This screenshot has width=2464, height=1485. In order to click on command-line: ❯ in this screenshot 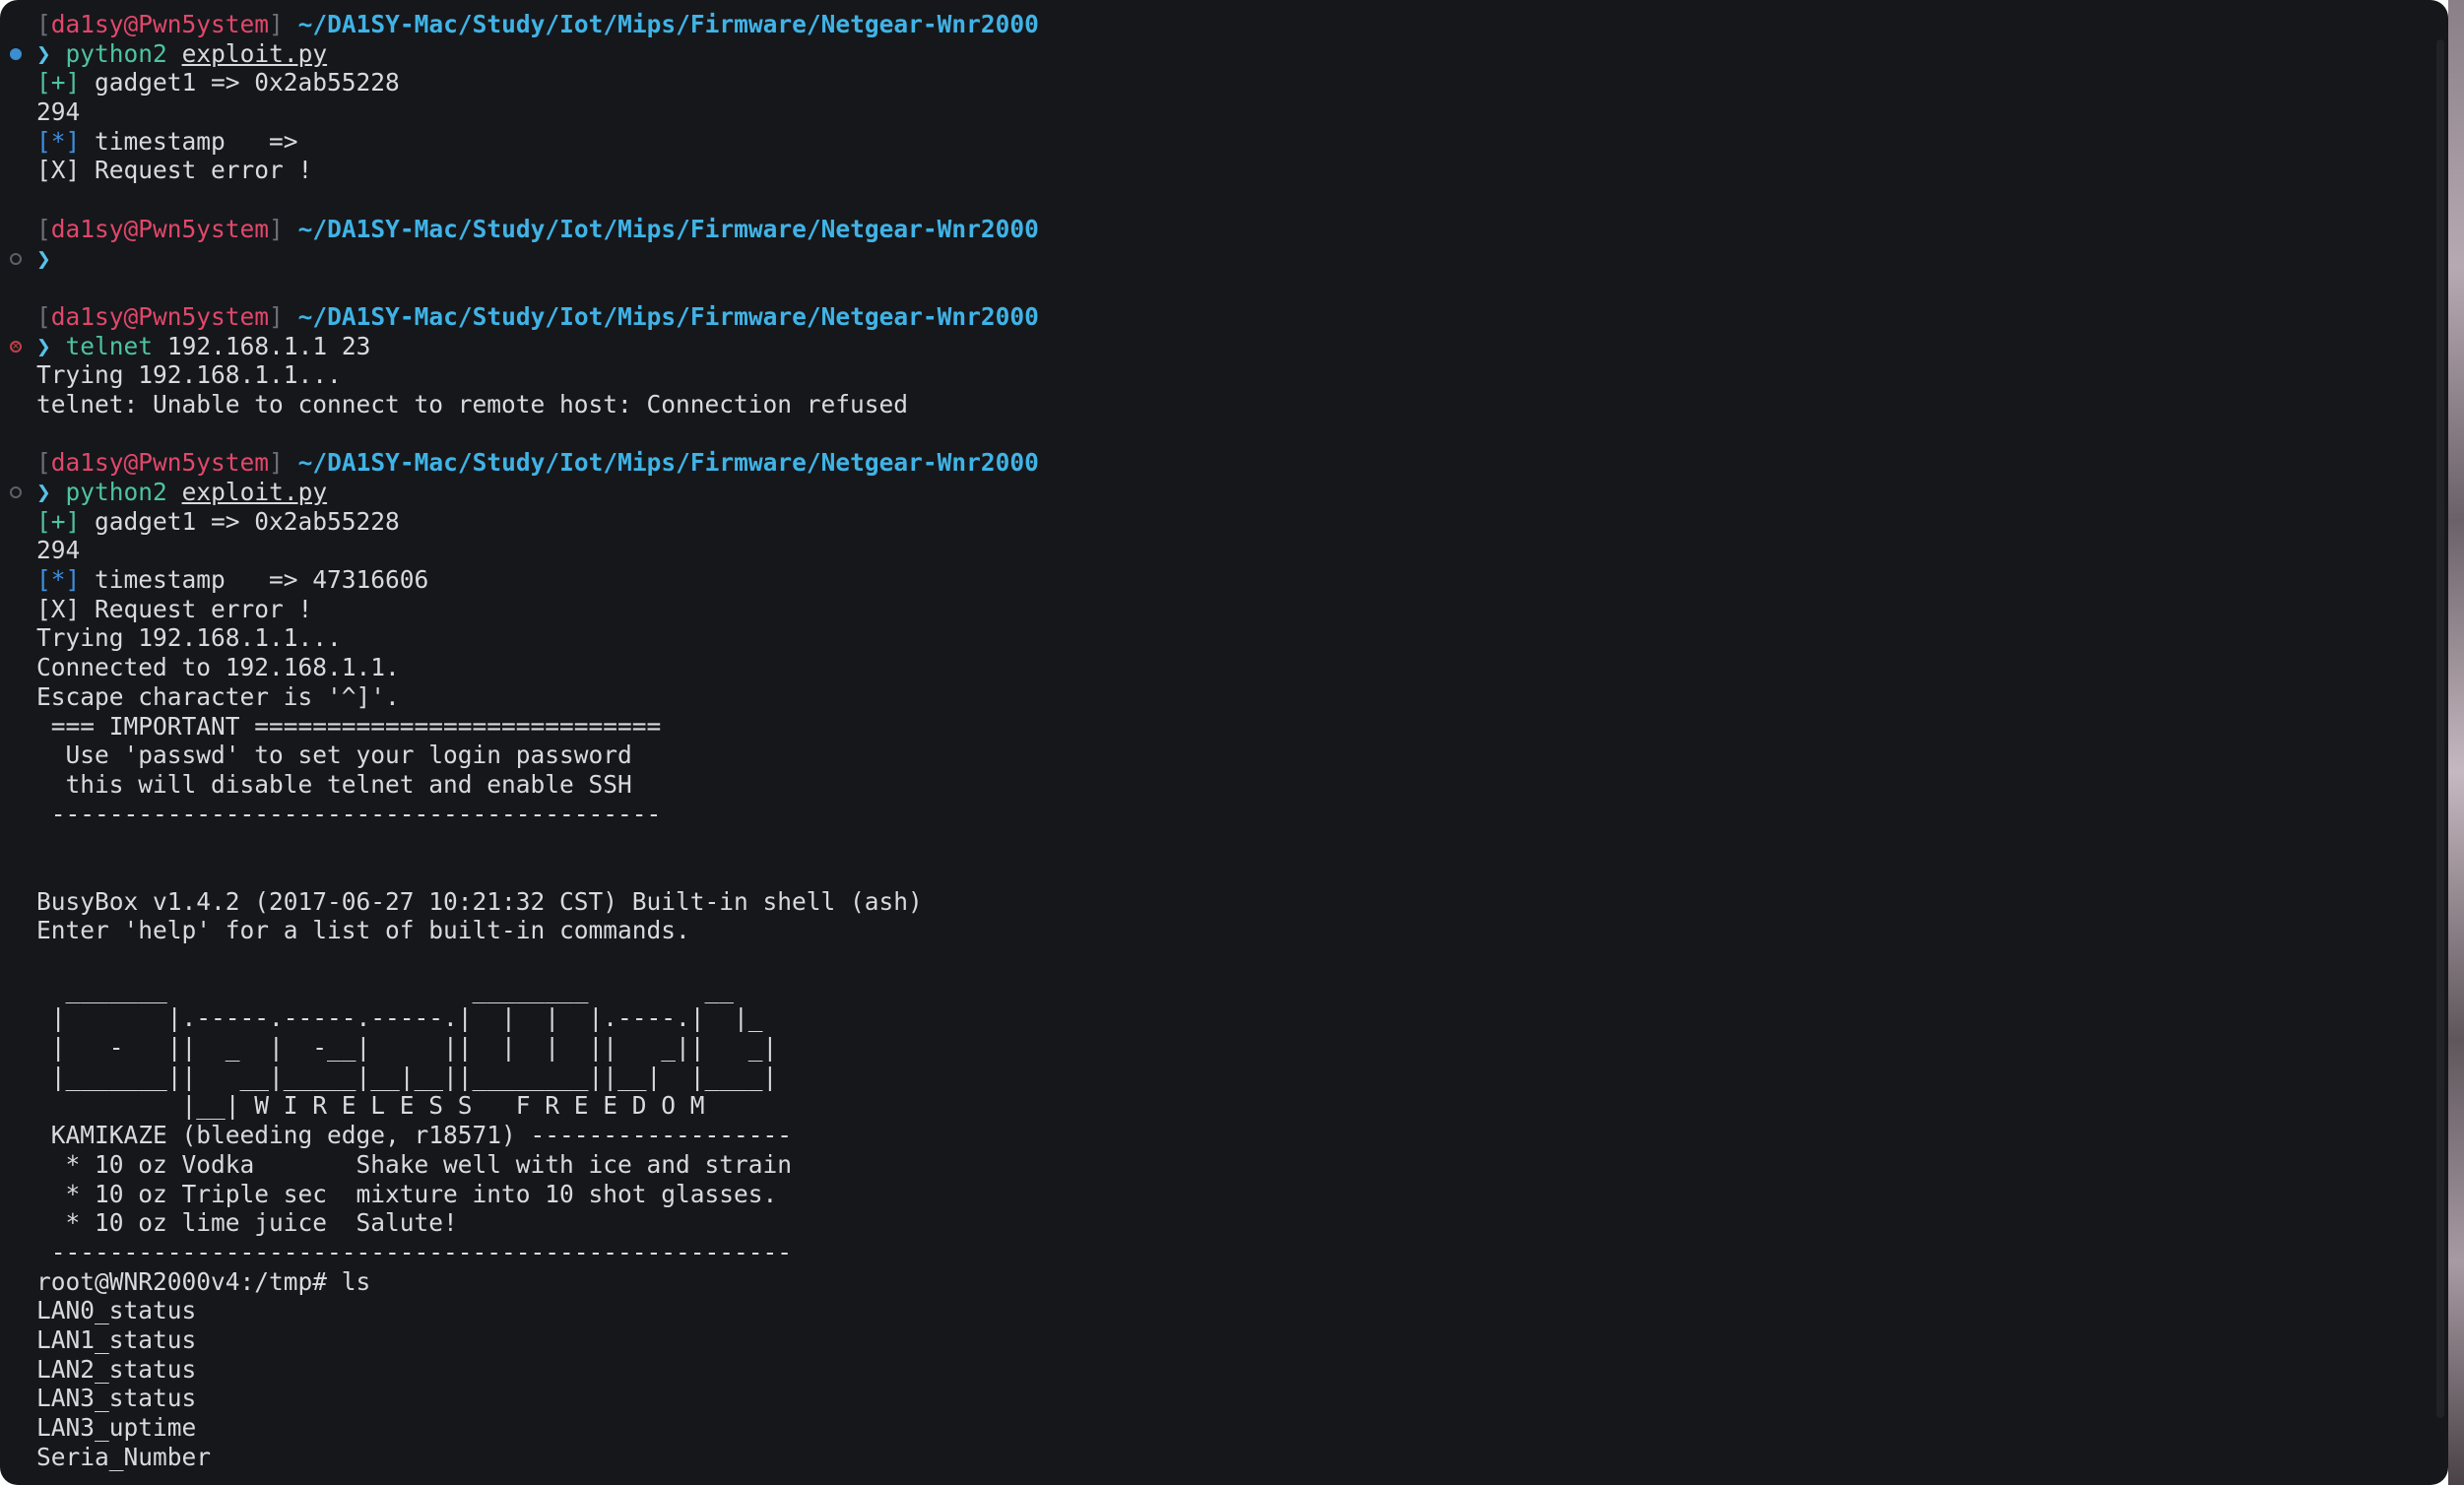, I will do `click(1209, 259)`.